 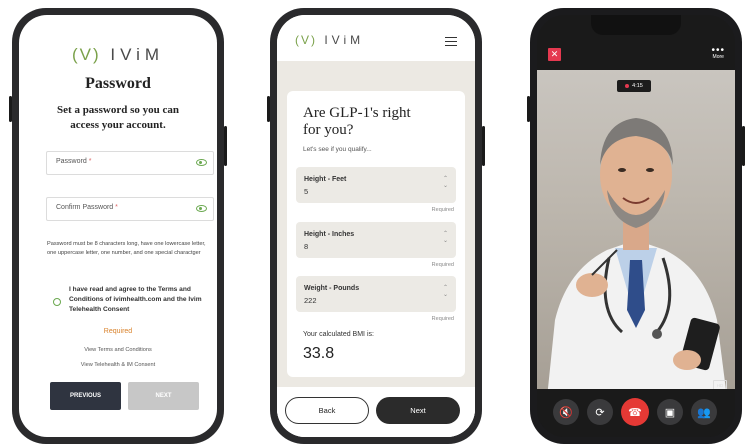 I want to click on consent-radio, so click(x=57, y=302).